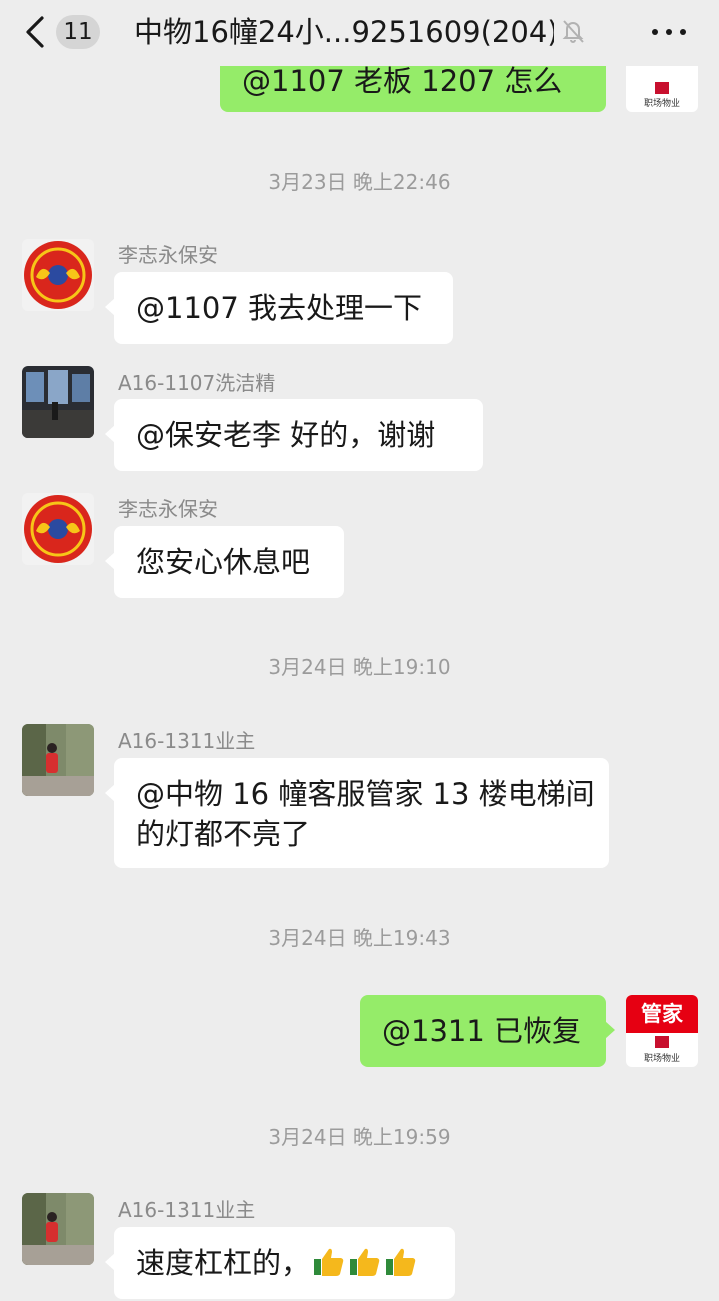 The width and height of the screenshot is (719, 1301). I want to click on sender-name: A16-1107洗洁精, so click(197, 383).